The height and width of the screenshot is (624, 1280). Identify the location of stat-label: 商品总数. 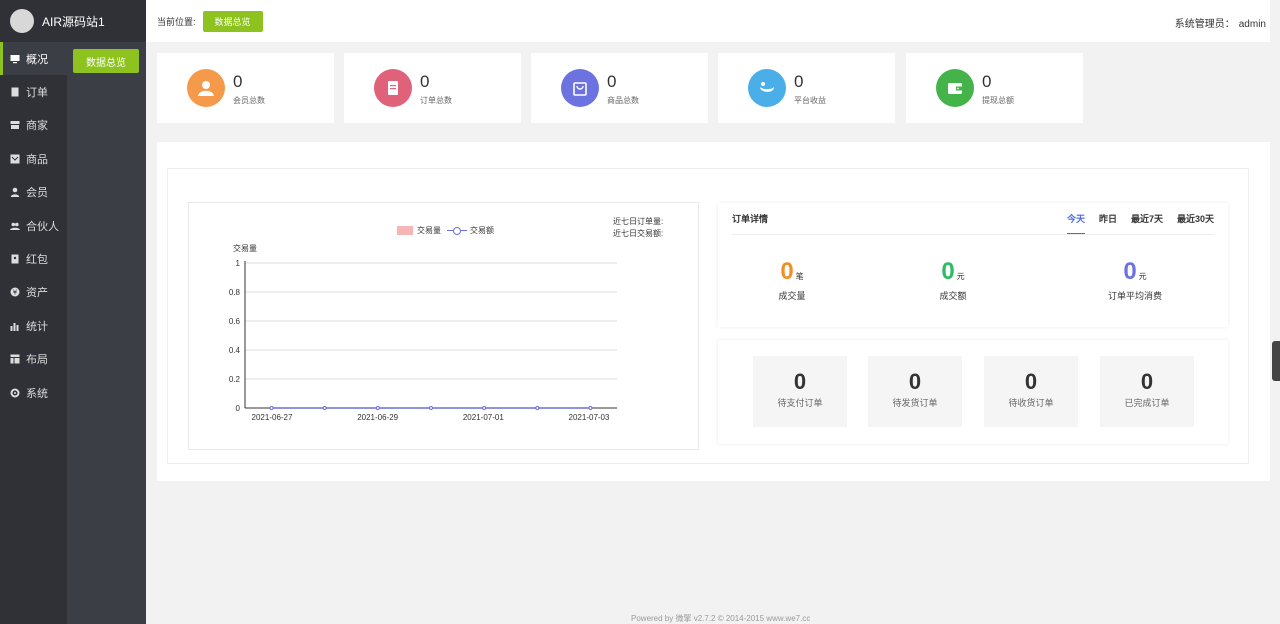
(623, 100).